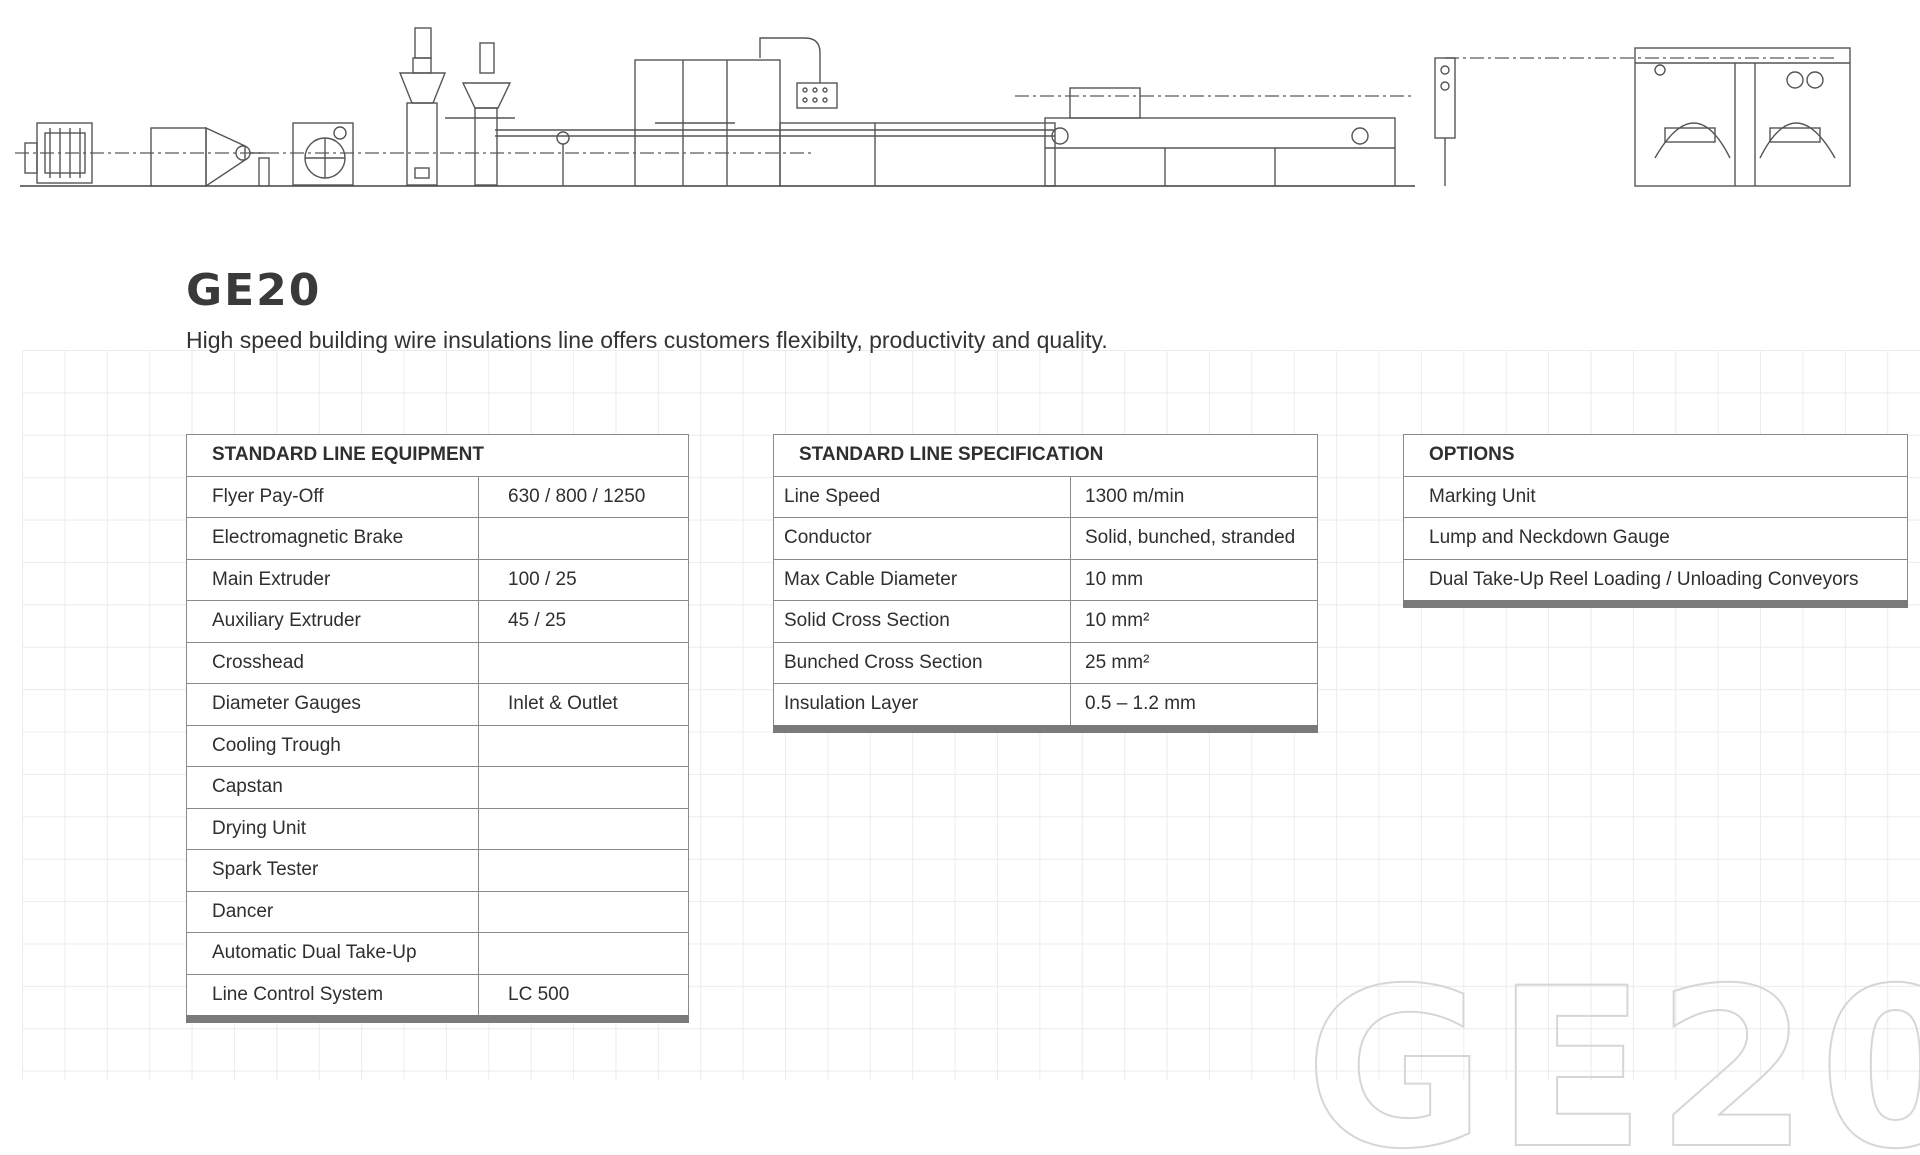  Describe the element at coordinates (332, 662) in the screenshot. I see `row-label: Crosshead` at that location.